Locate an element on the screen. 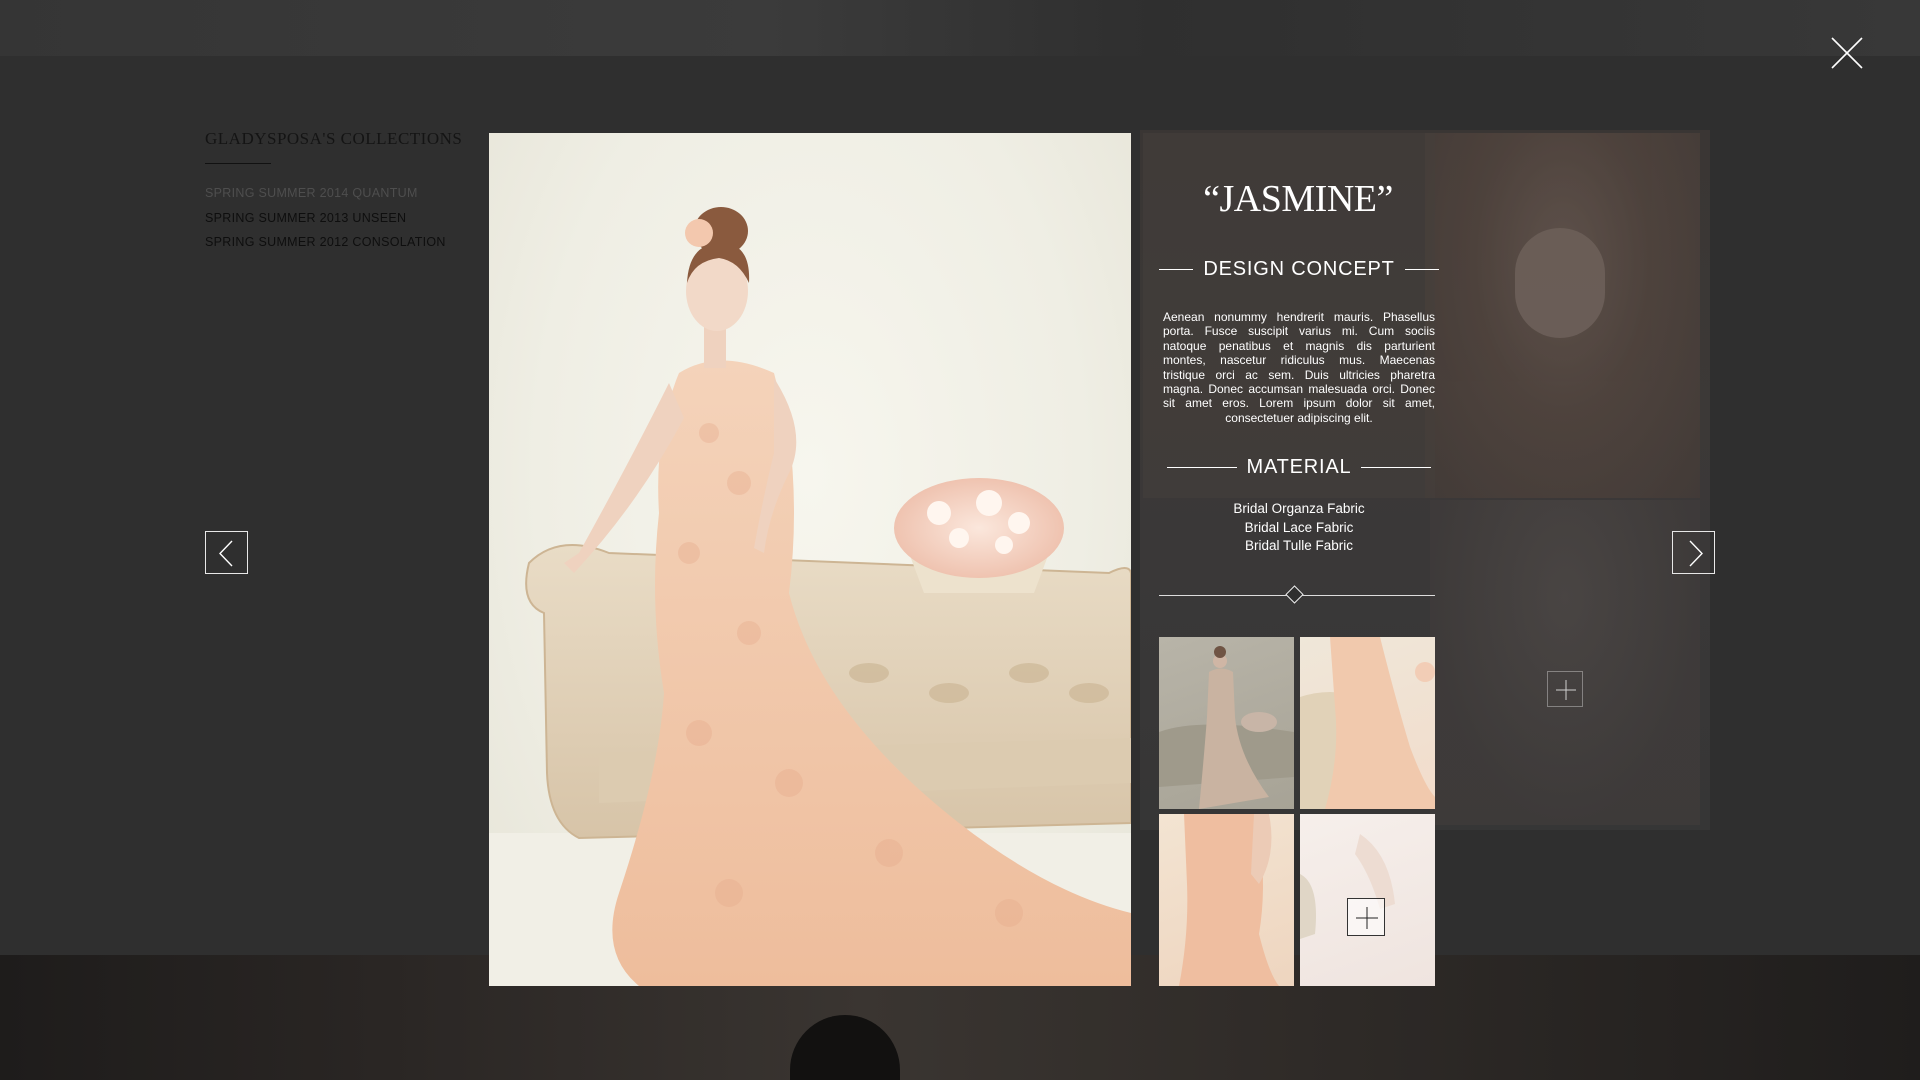  collection-item-2013: SPRING SUMMER 2013 UNSEEN is located at coordinates (325, 218).